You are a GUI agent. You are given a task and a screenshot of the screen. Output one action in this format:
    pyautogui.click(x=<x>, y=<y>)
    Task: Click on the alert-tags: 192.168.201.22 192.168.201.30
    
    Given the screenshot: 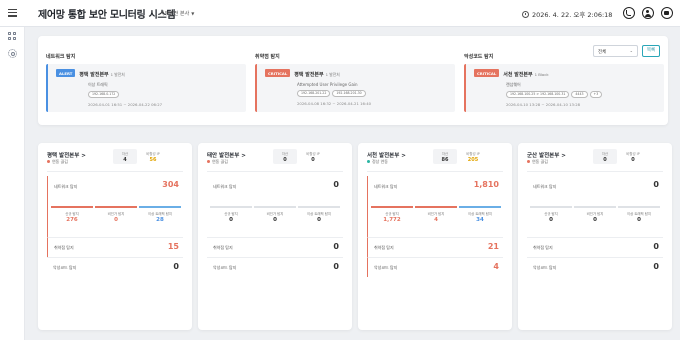 What is the action you would take?
    pyautogui.click(x=373, y=93)
    